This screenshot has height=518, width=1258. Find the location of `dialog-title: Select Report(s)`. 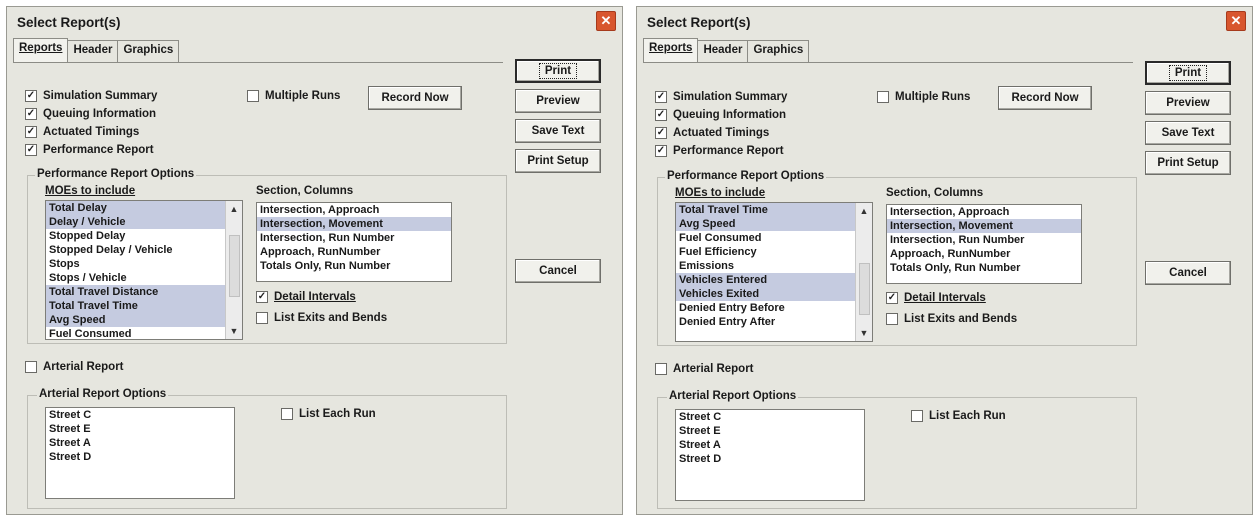

dialog-title: Select Report(s) is located at coordinates (69, 22).